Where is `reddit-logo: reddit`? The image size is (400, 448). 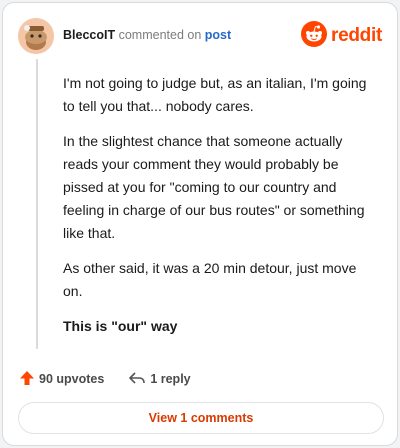
reddit-logo: reddit is located at coordinates (341, 36).